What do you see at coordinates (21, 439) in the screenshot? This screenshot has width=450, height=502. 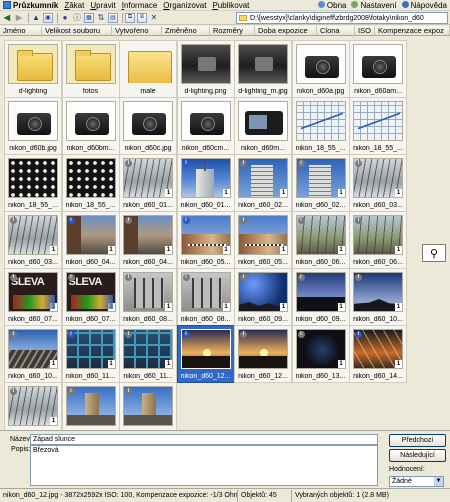 I see `name-label: Název:` at bounding box center [21, 439].